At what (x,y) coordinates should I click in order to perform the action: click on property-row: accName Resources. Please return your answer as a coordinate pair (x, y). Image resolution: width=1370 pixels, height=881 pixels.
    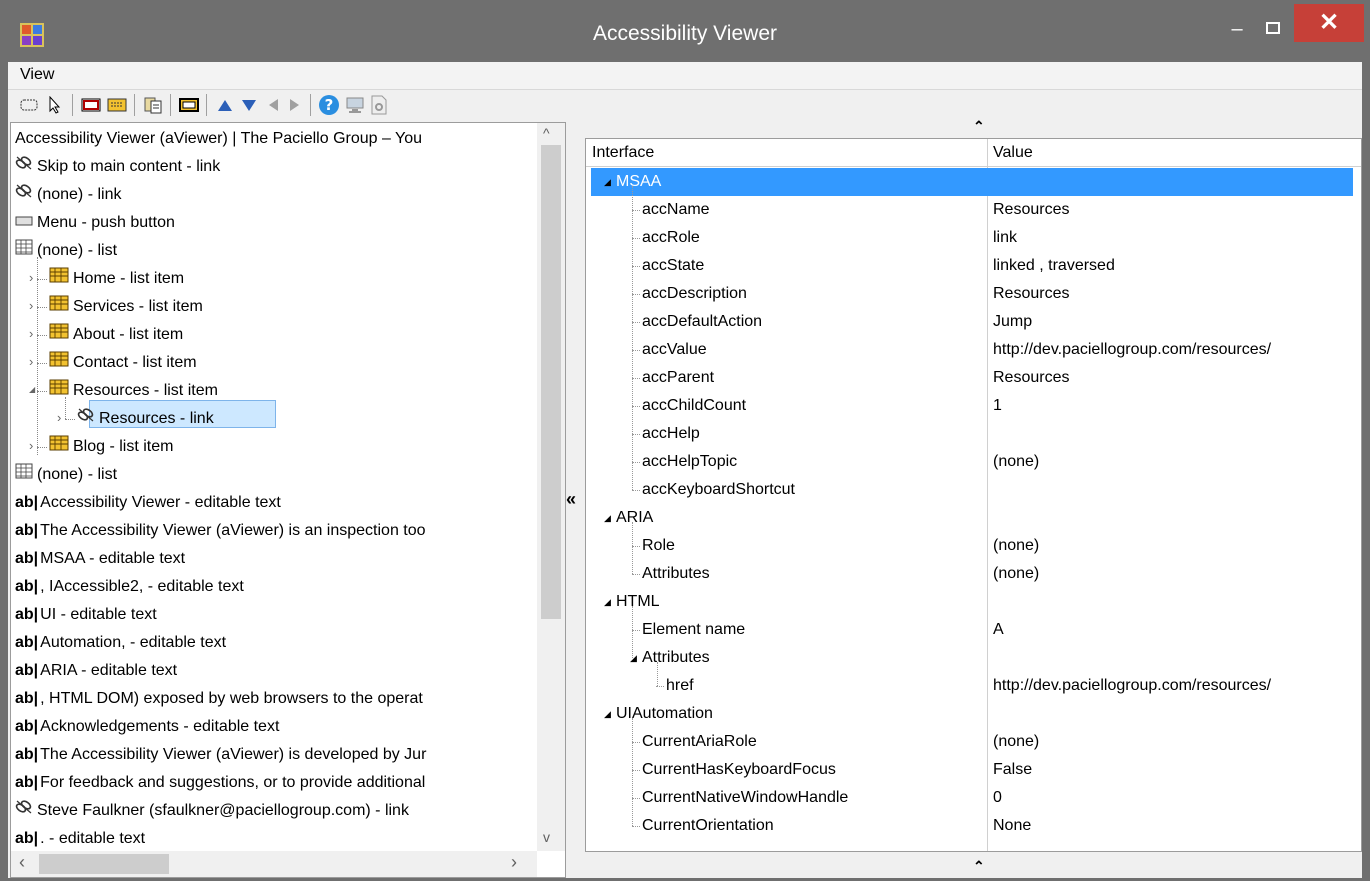
    Looking at the image, I should click on (973, 210).